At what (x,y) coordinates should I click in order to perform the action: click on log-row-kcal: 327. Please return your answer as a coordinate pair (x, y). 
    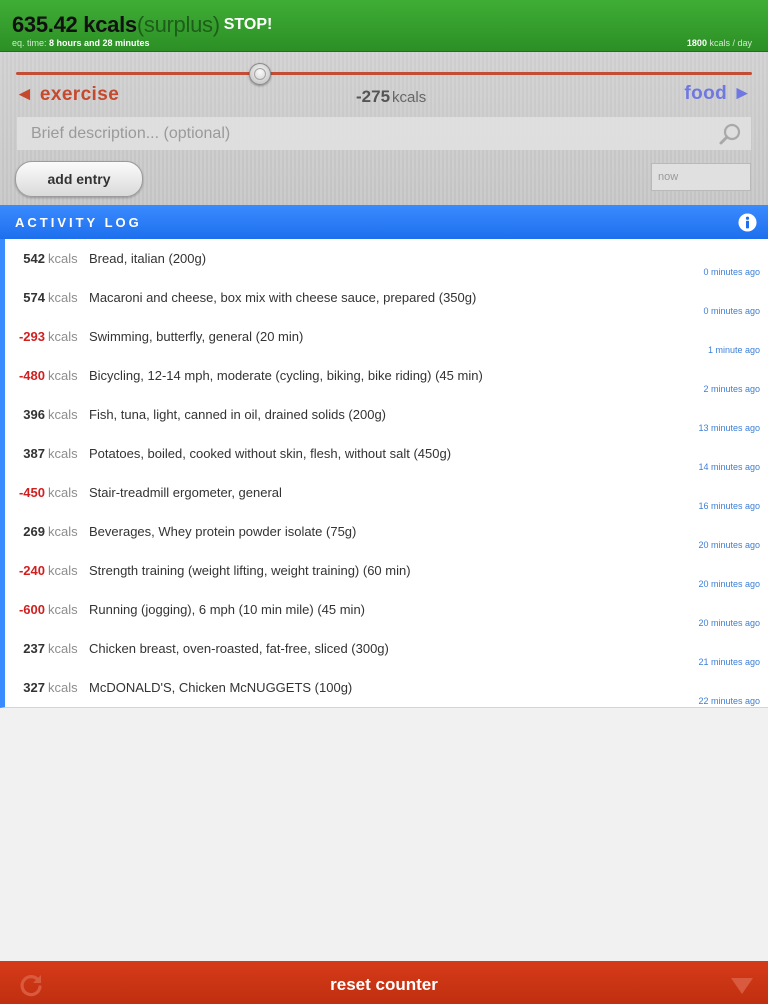
    Looking at the image, I should click on (34, 687).